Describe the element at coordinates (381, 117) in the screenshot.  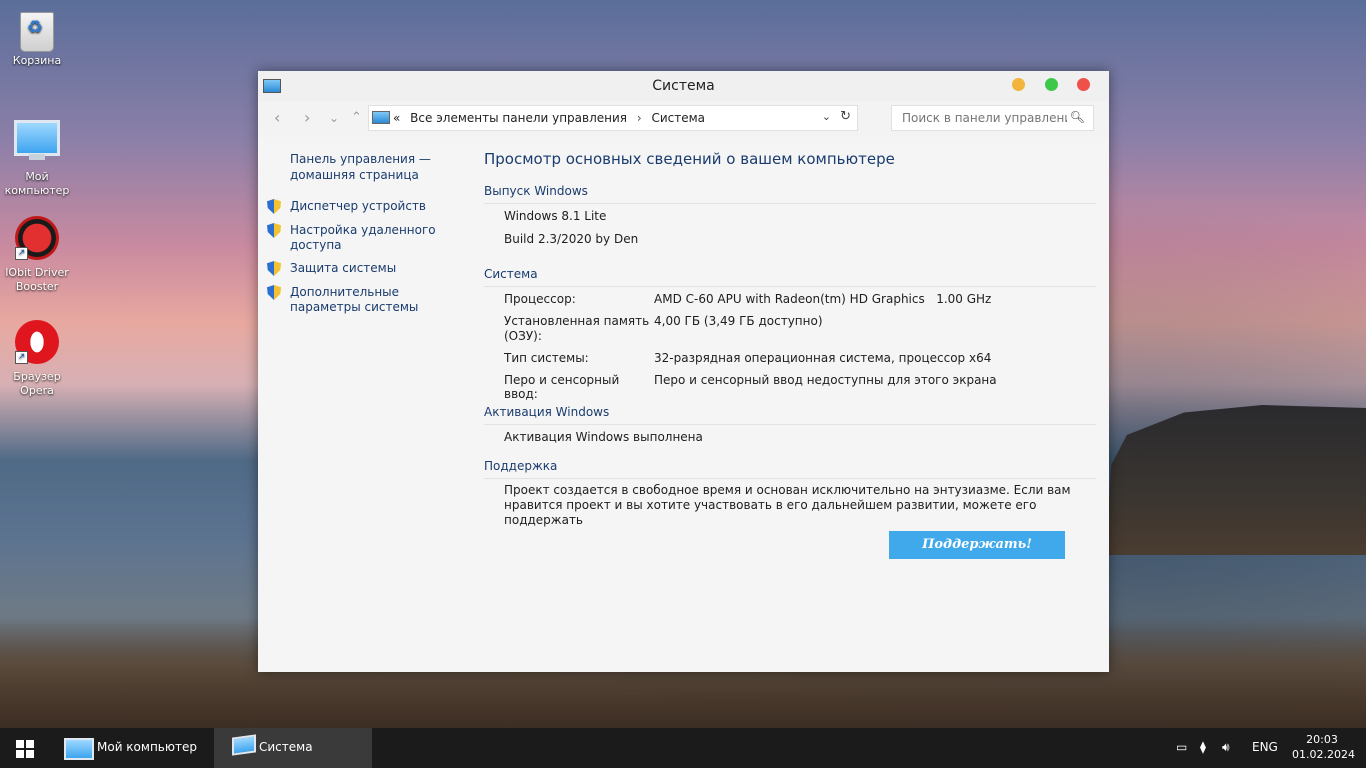
I see `control-panel-icon` at that location.